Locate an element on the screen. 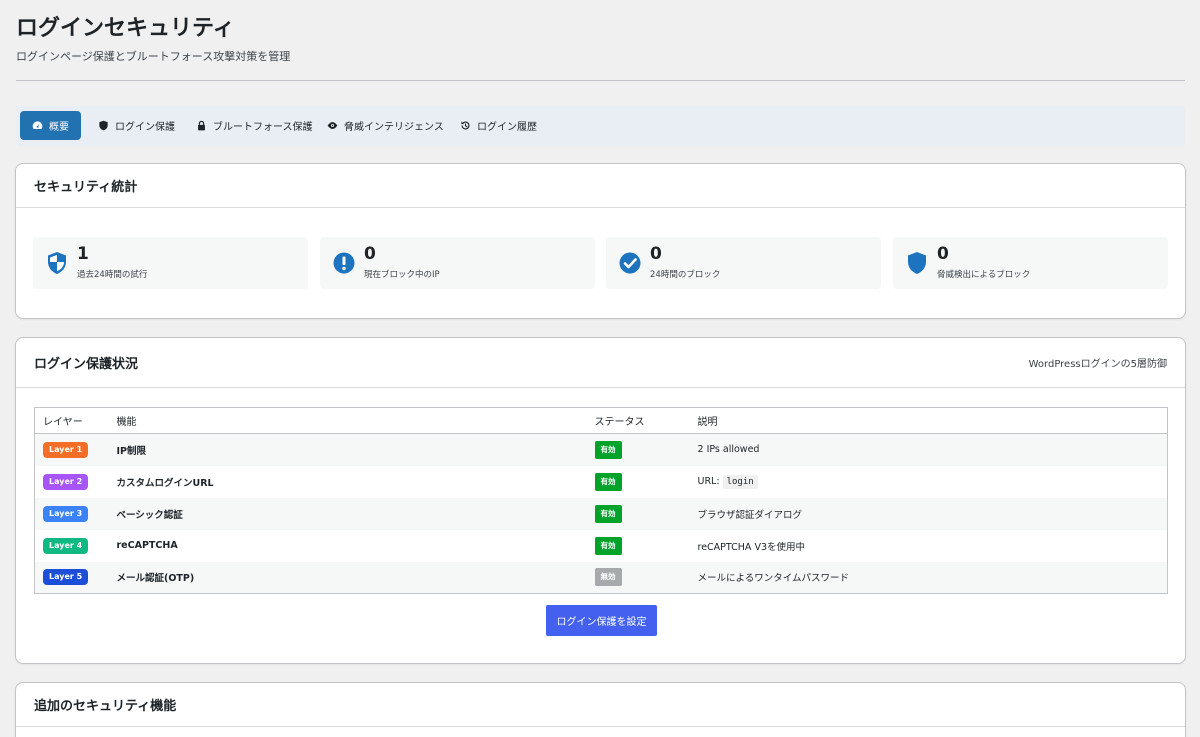  layer-badge: Layer 4 is located at coordinates (66, 545).